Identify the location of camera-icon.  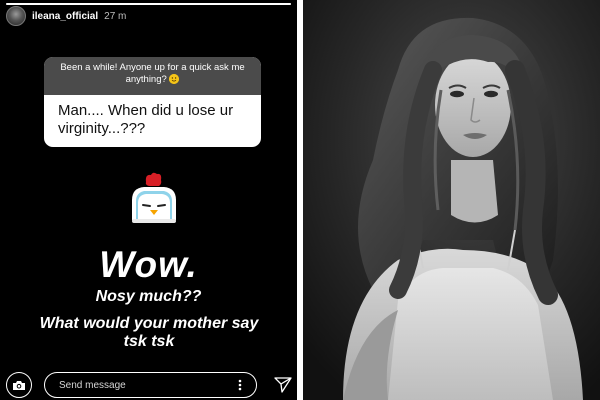
(19, 385).